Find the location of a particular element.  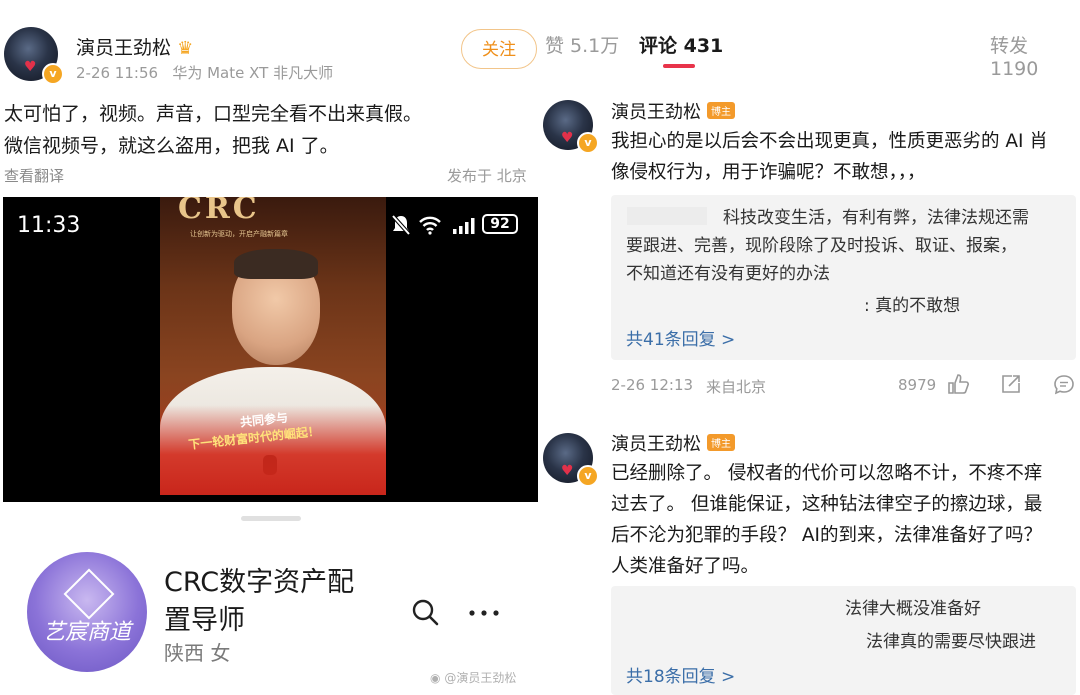

share-icon is located at coordinates (1011, 384).